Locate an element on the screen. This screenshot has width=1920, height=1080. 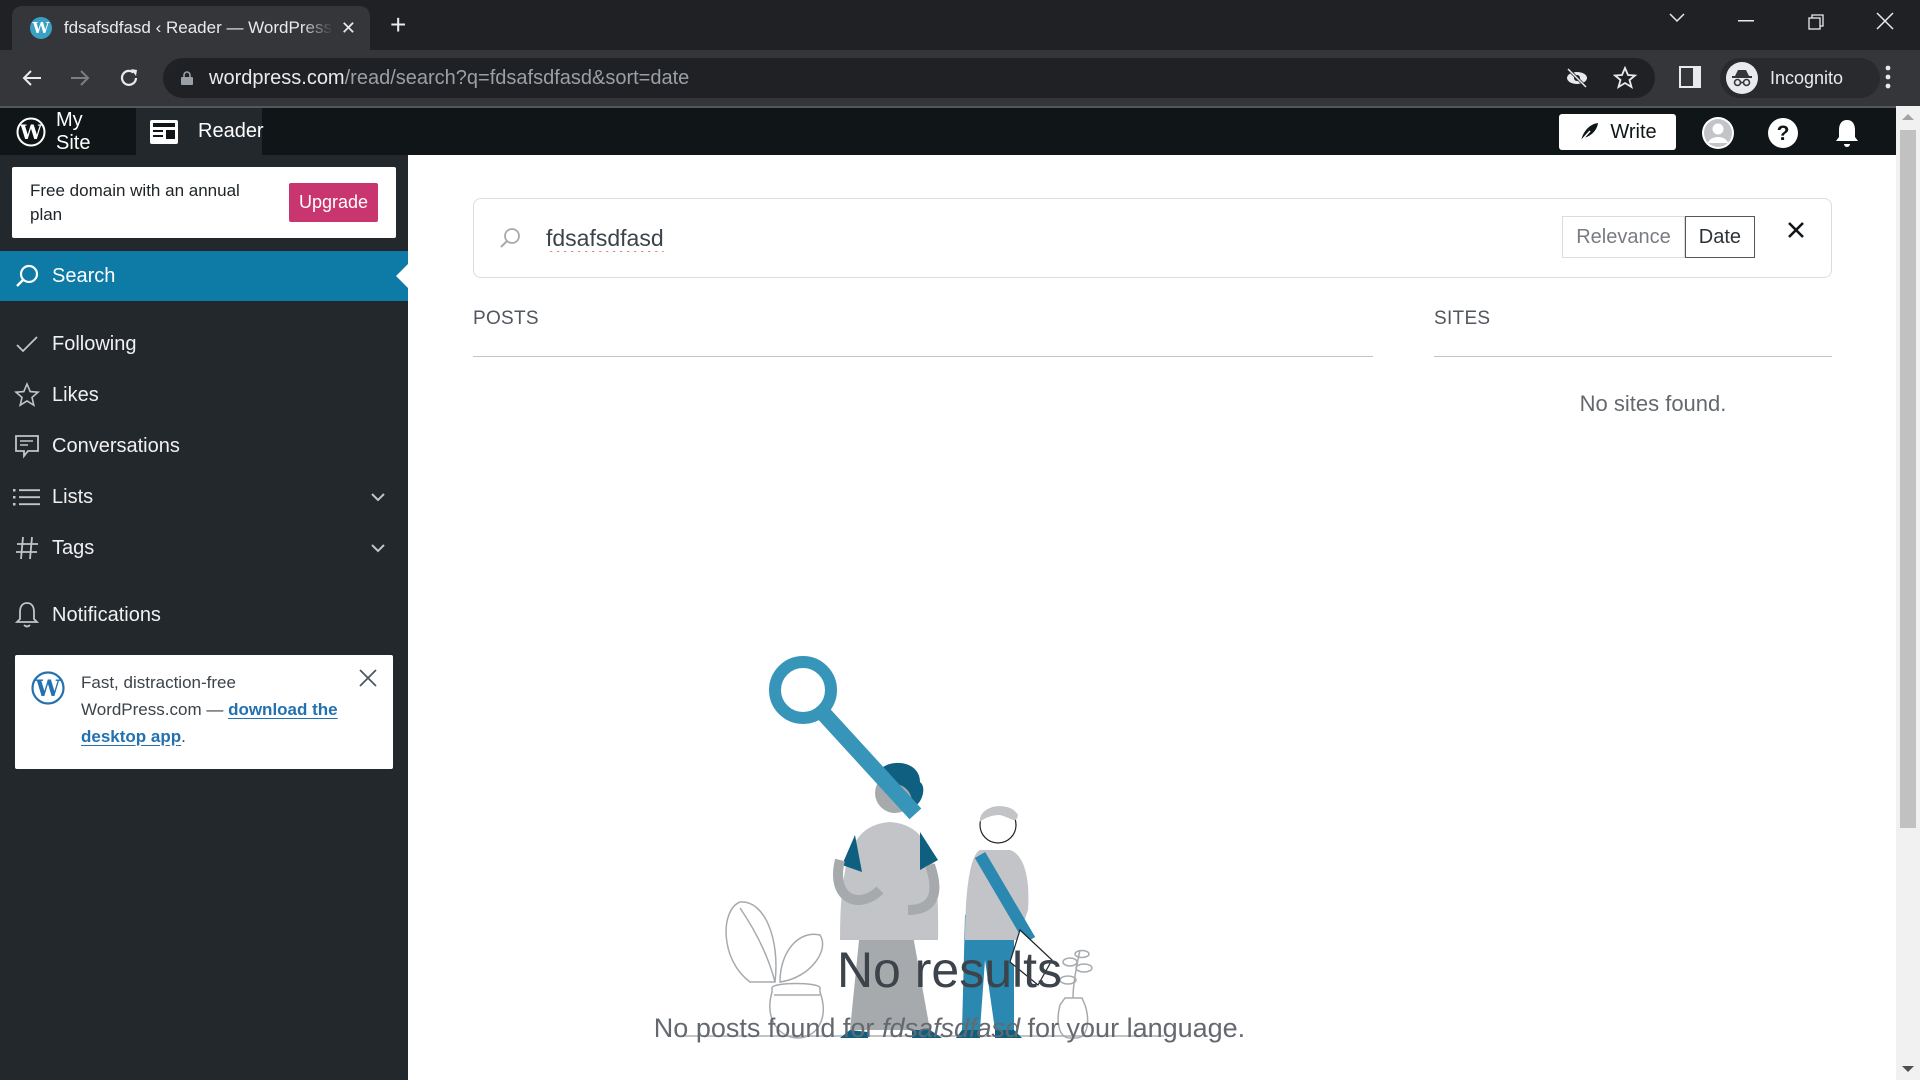
no-results-title: No results is located at coordinates (949, 970).